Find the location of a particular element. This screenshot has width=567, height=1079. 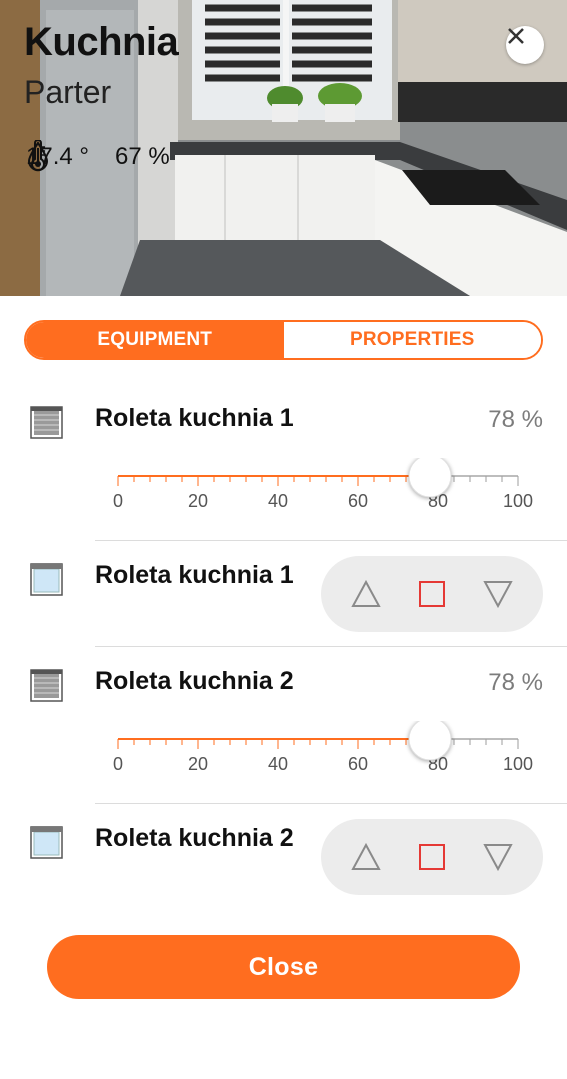

humidity-value: 67 % is located at coordinates (142, 156).